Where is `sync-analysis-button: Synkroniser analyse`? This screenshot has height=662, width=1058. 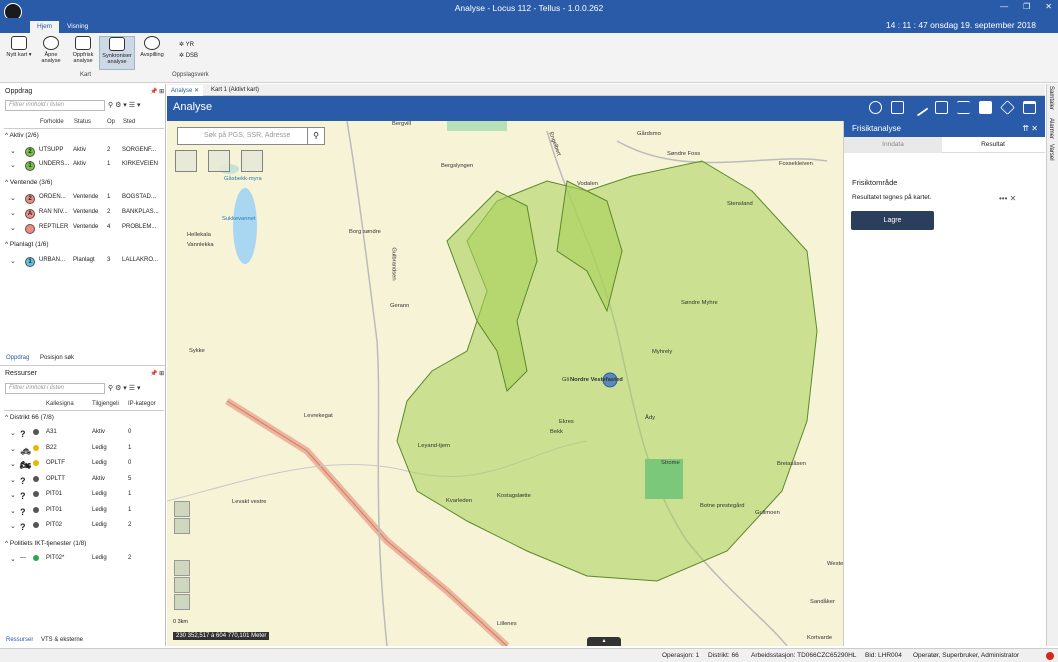 sync-analysis-button: Synkroniser analyse is located at coordinates (117, 53).